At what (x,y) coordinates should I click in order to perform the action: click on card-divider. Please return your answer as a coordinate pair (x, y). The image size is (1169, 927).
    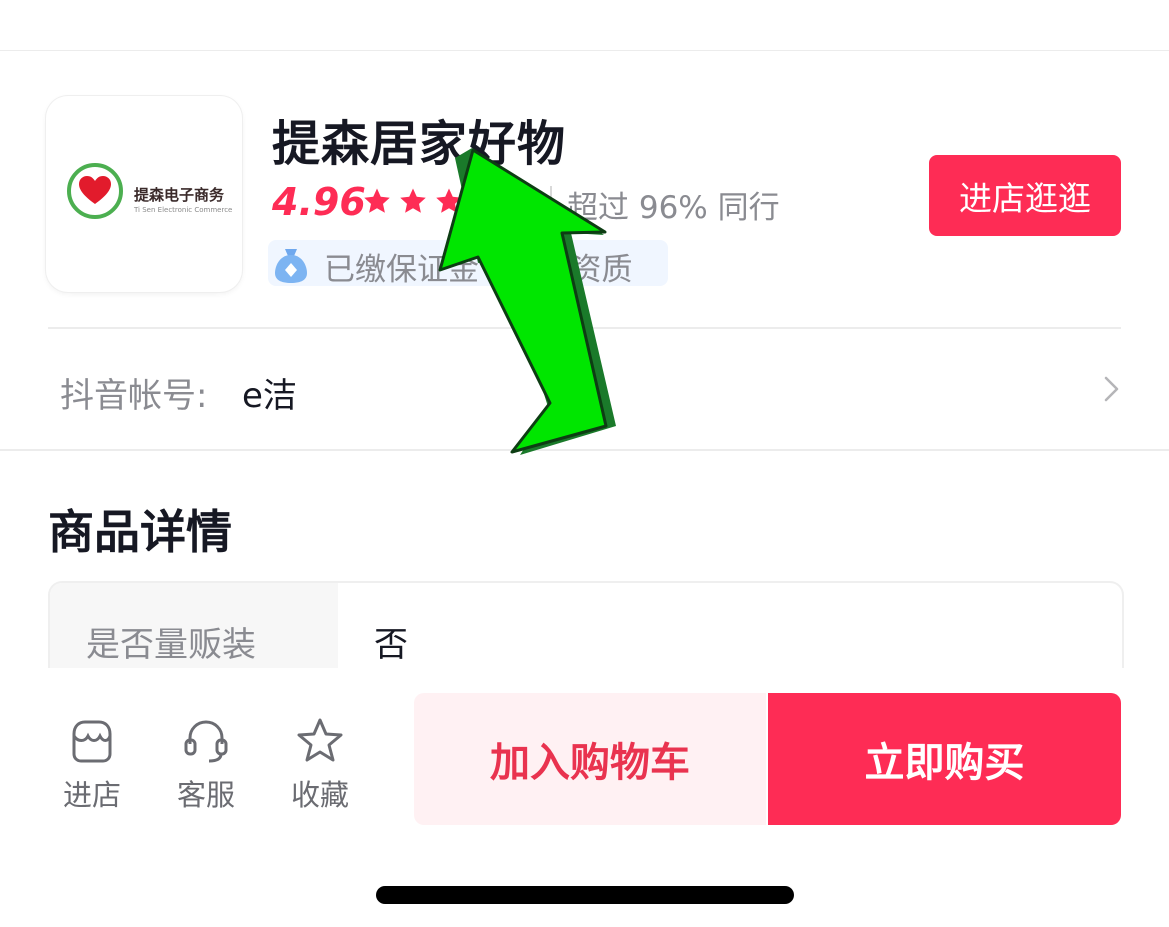
    Looking at the image, I should click on (584, 328).